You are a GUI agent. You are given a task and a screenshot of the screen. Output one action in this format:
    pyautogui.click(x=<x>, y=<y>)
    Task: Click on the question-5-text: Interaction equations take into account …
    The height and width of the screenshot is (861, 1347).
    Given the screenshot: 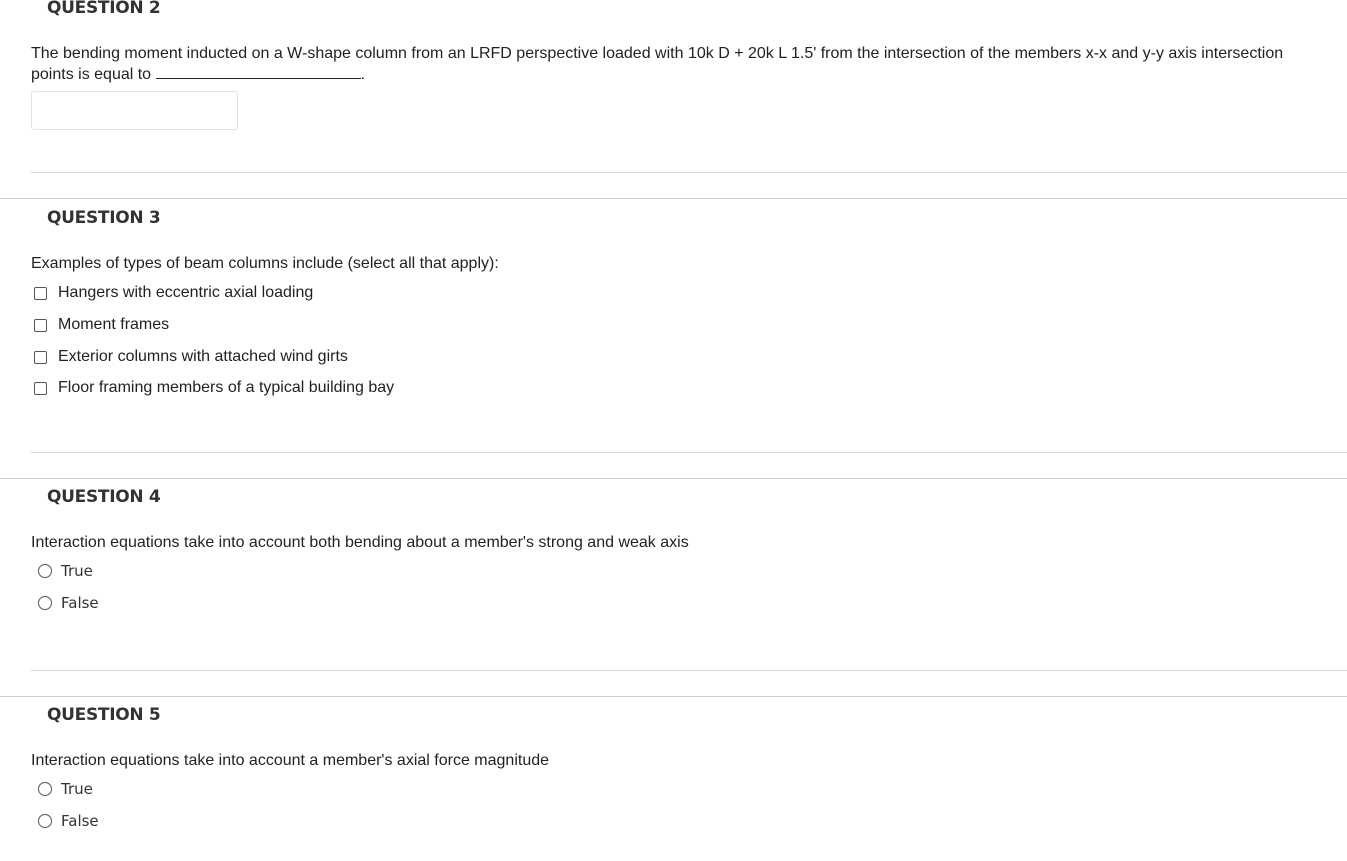 What is the action you would take?
    pyautogui.click(x=290, y=760)
    